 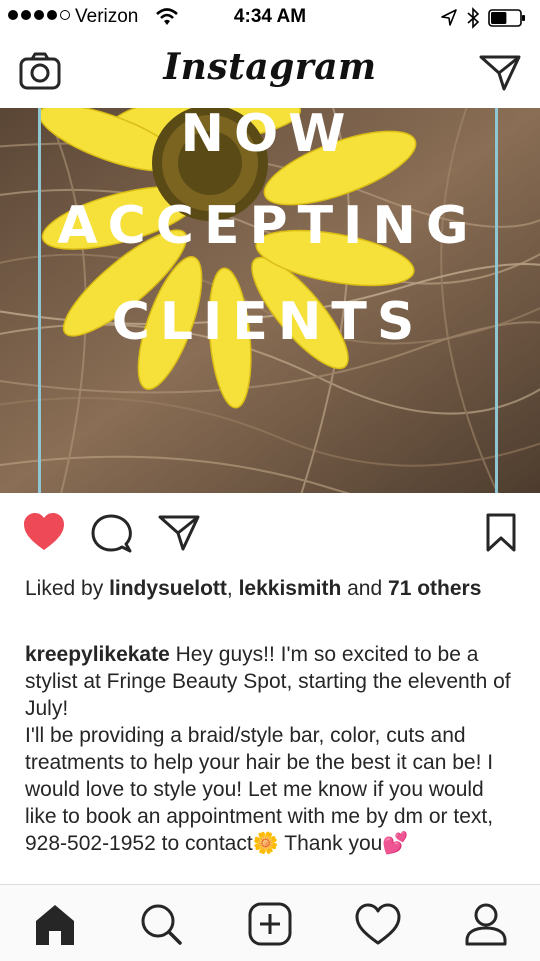 I want to click on wifi-icon, so click(x=167, y=16).